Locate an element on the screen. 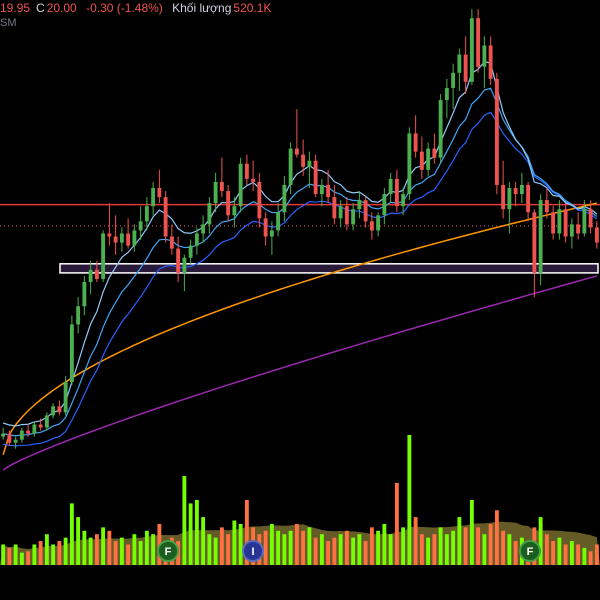 The height and width of the screenshot is (600, 600). low-value: 19.95 is located at coordinates (15, 8).